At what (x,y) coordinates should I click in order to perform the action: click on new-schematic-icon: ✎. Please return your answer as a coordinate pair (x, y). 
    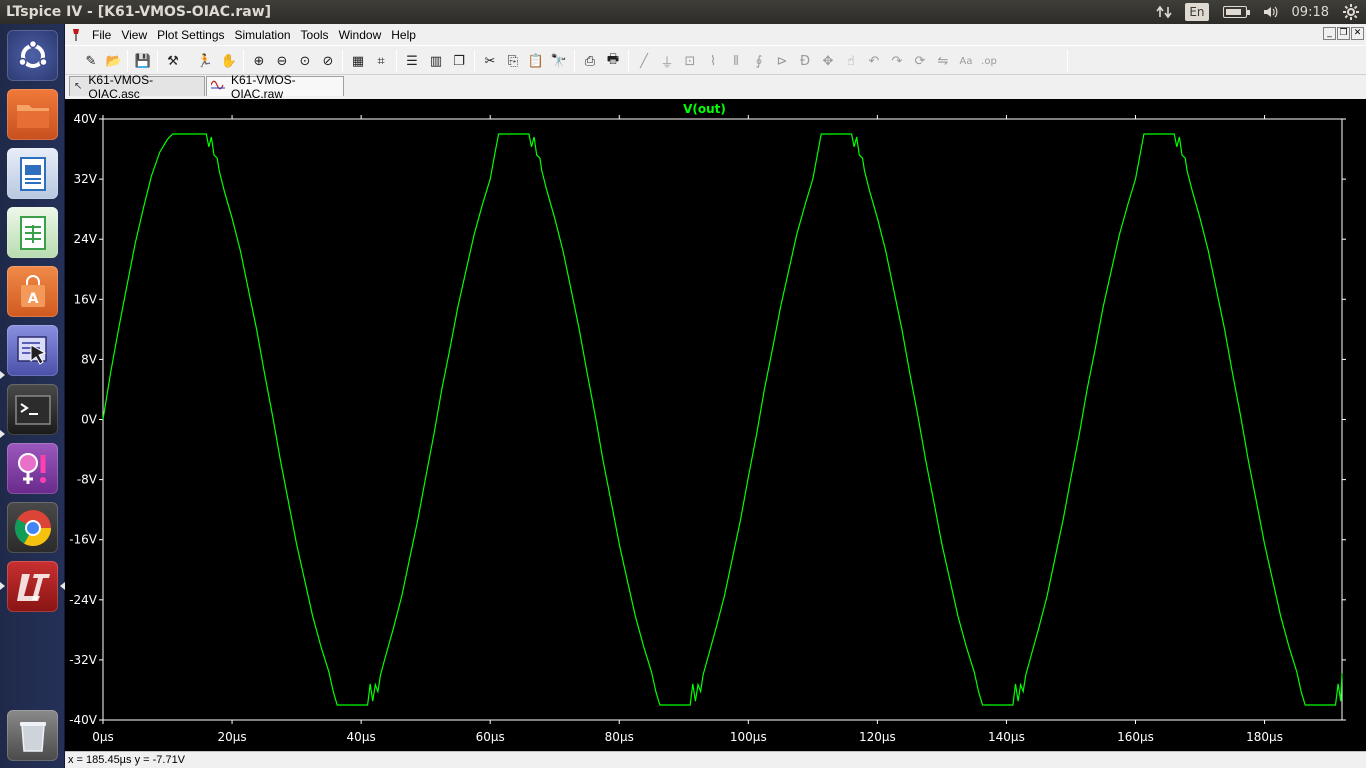
    Looking at the image, I should click on (91, 61).